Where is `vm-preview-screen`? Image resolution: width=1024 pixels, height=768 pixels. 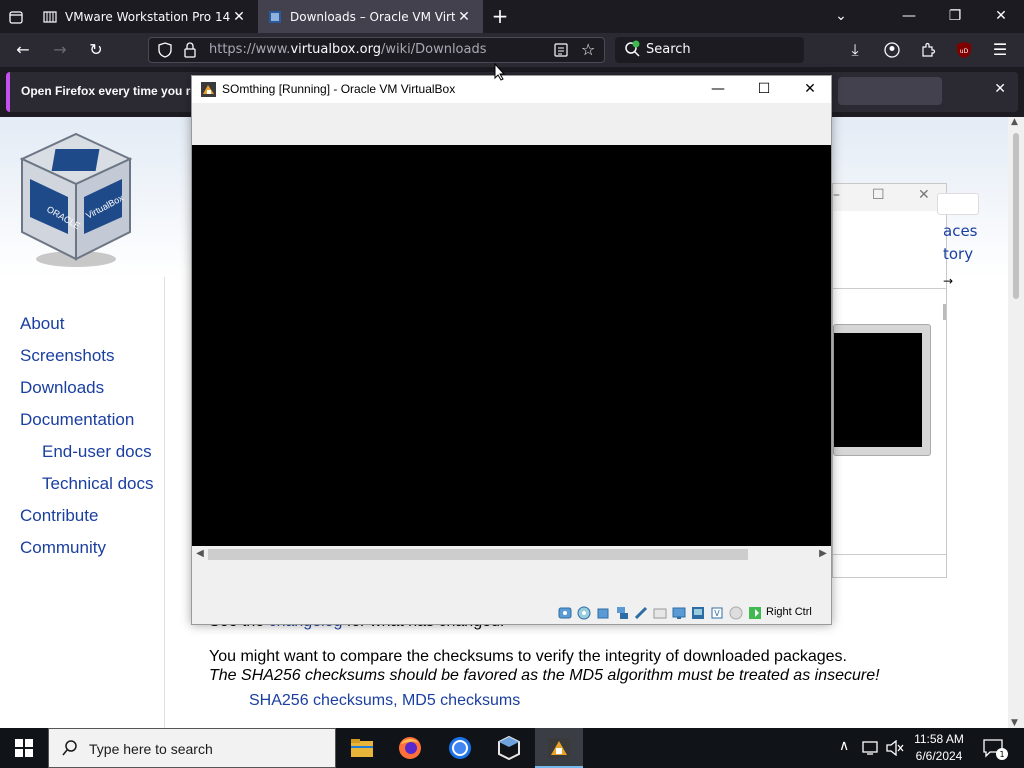
vm-preview-screen is located at coordinates (878, 390).